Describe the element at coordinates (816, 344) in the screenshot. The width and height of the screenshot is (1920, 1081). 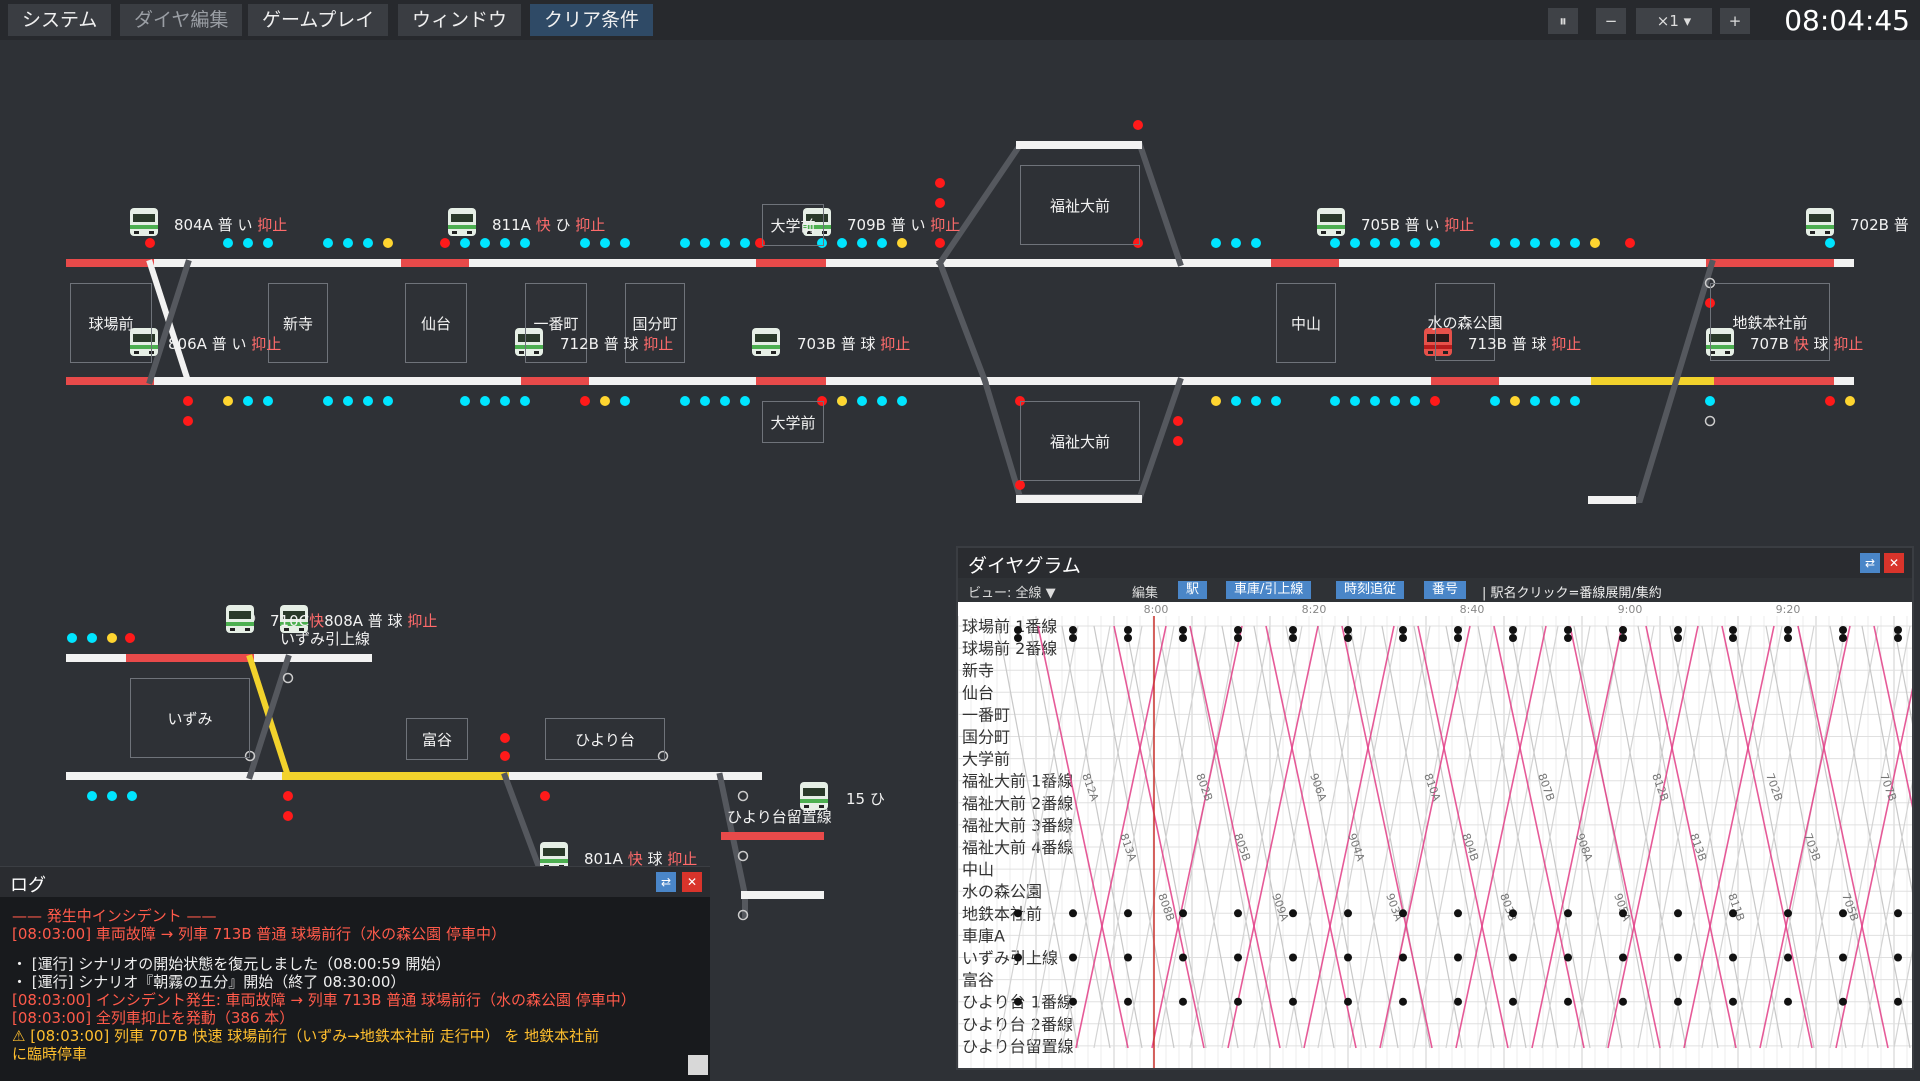
I see `train-id: 703B` at that location.